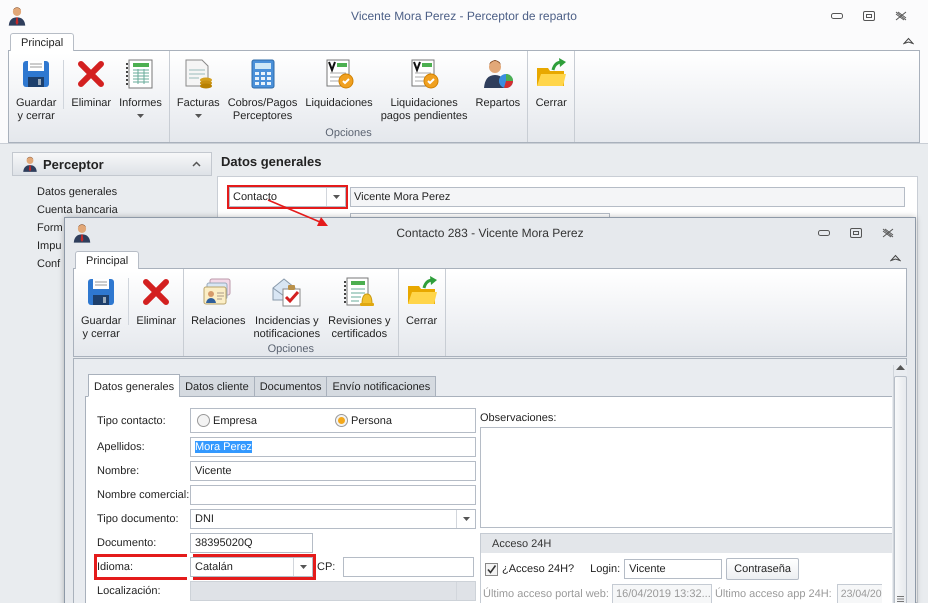  I want to click on invoice-button: Facturas, so click(198, 91).